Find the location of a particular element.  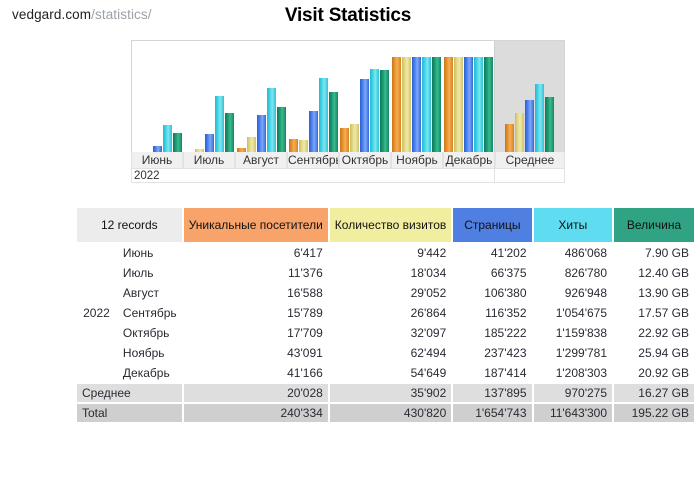

cell-size: 20.92 GB is located at coordinates (654, 373).